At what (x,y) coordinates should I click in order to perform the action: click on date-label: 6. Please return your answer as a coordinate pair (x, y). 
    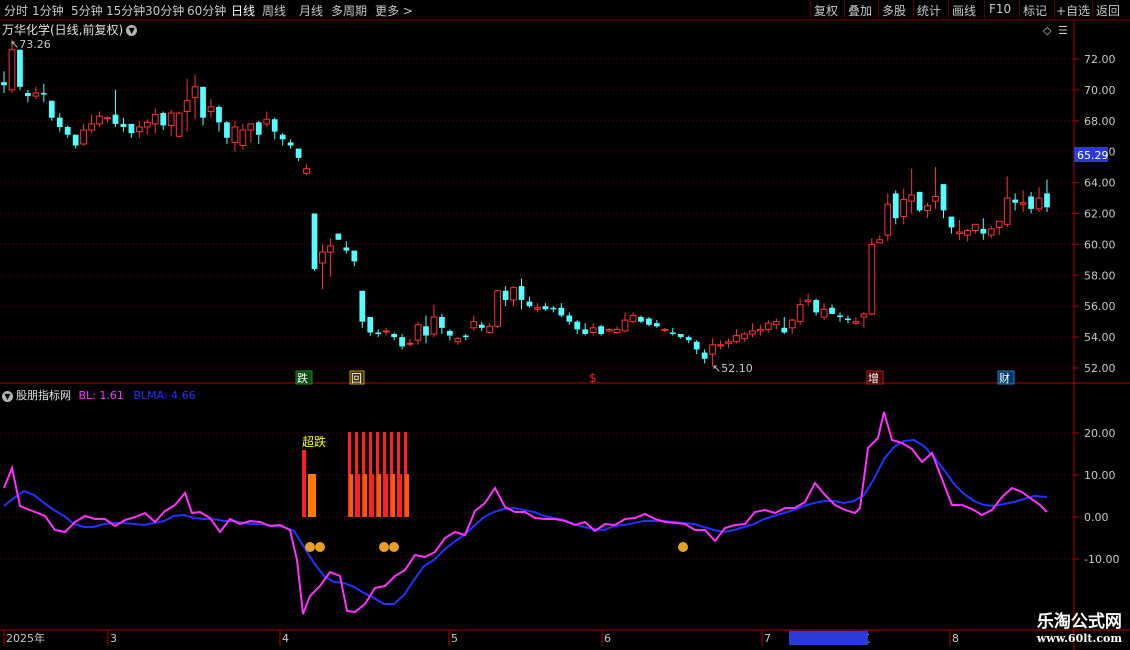
    Looking at the image, I should click on (607, 638).